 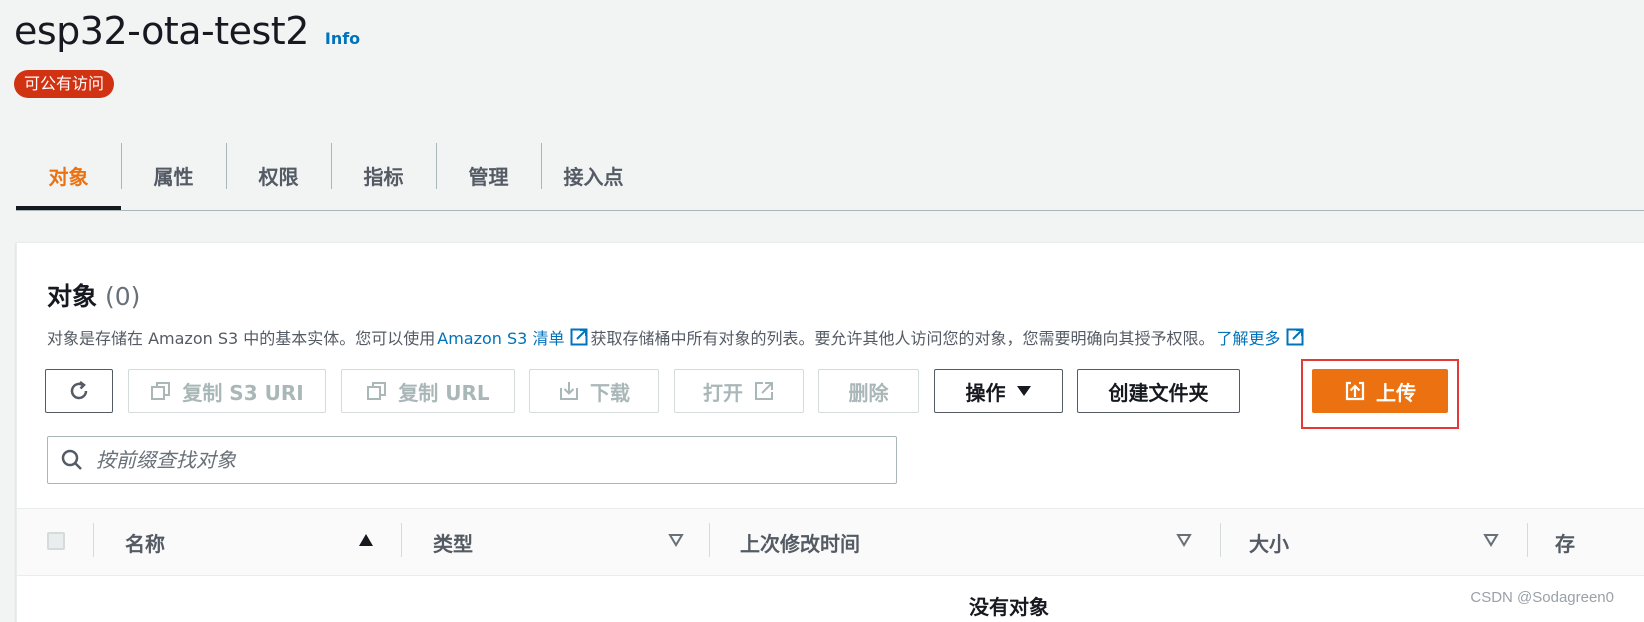 What do you see at coordinates (383, 175) in the screenshot?
I see `tab-metrics: 指标` at bounding box center [383, 175].